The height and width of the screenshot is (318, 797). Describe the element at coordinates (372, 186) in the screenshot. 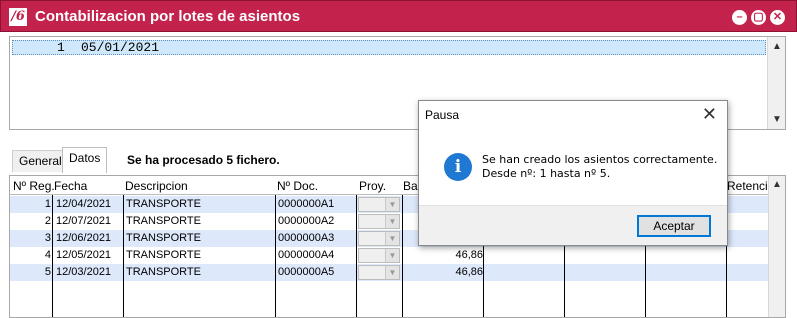

I see `column-header-proy: Proy.` at that location.